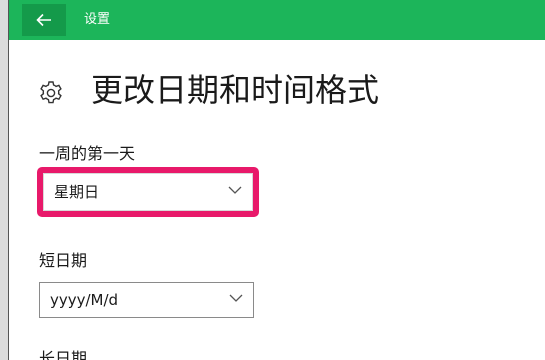 This screenshot has width=545, height=360. What do you see at coordinates (146, 300) in the screenshot?
I see `short-date-dropdown: yyyy/M/d` at bounding box center [146, 300].